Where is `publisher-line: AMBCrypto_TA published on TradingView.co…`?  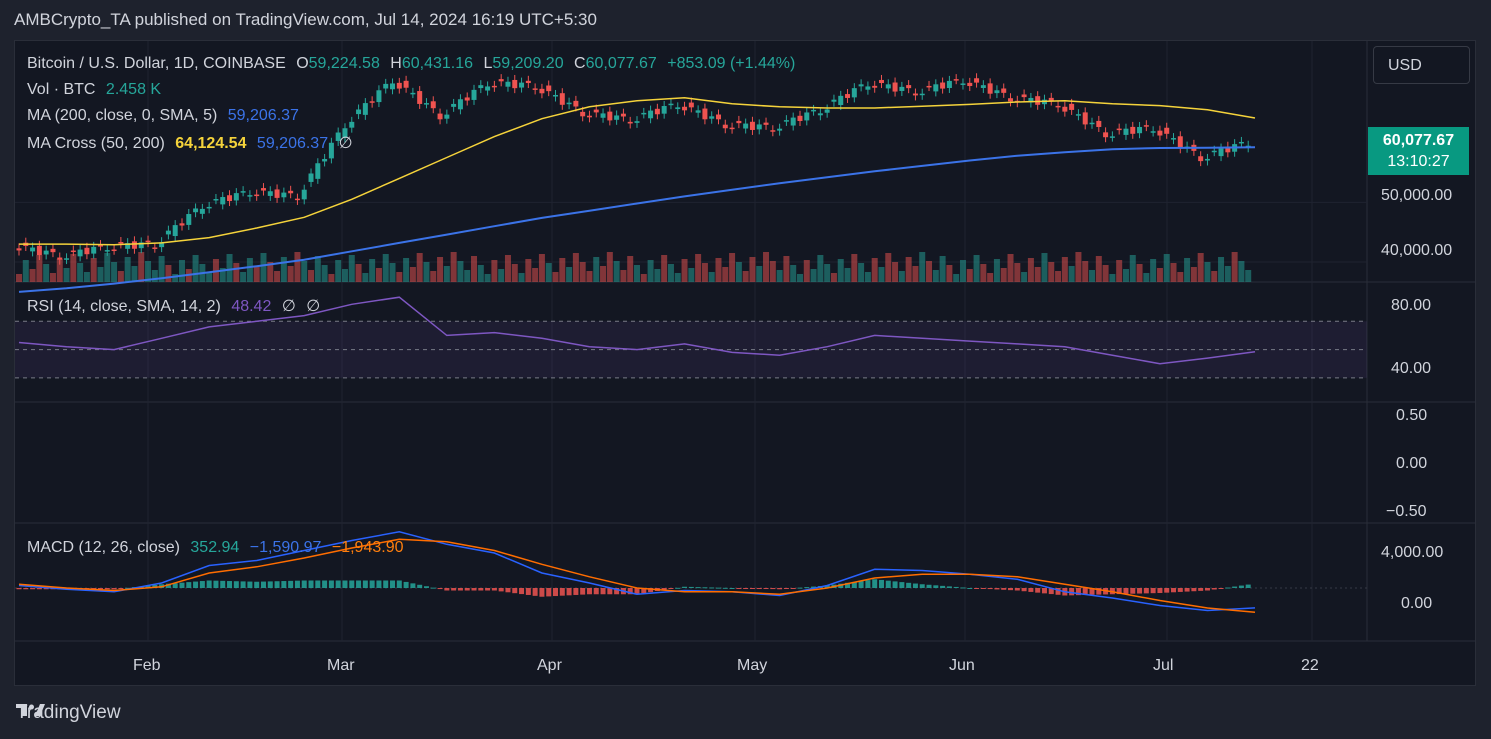 publisher-line: AMBCrypto_TA published on TradingView.co… is located at coordinates (305, 19).